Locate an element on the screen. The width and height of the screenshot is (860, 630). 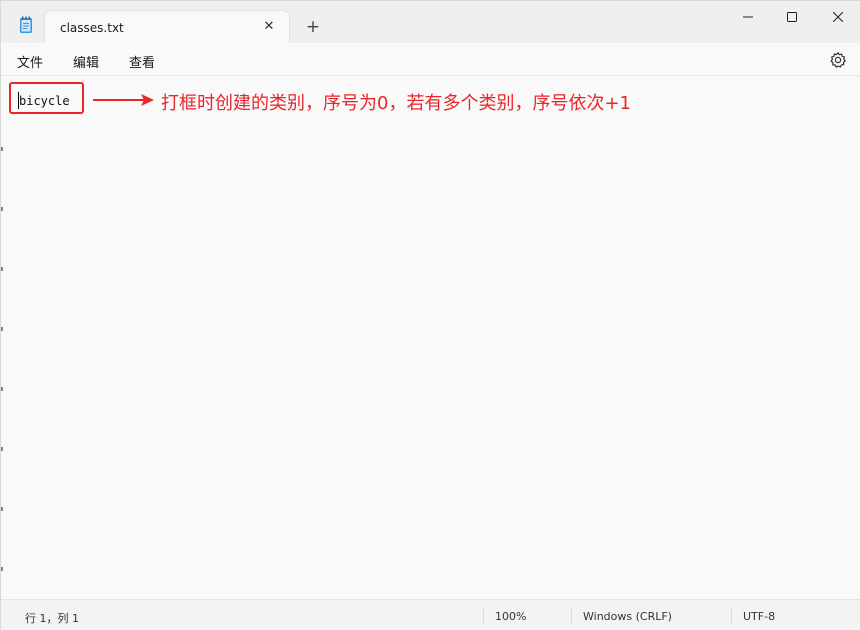
minimize-icon is located at coordinates (748, 17).